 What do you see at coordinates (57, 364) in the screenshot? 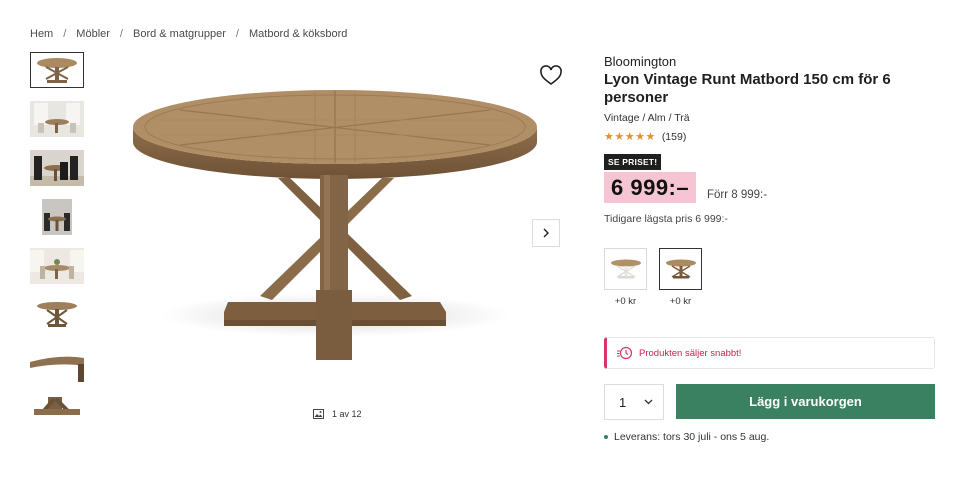
I see `thumbnail-table-closeup-edge` at bounding box center [57, 364].